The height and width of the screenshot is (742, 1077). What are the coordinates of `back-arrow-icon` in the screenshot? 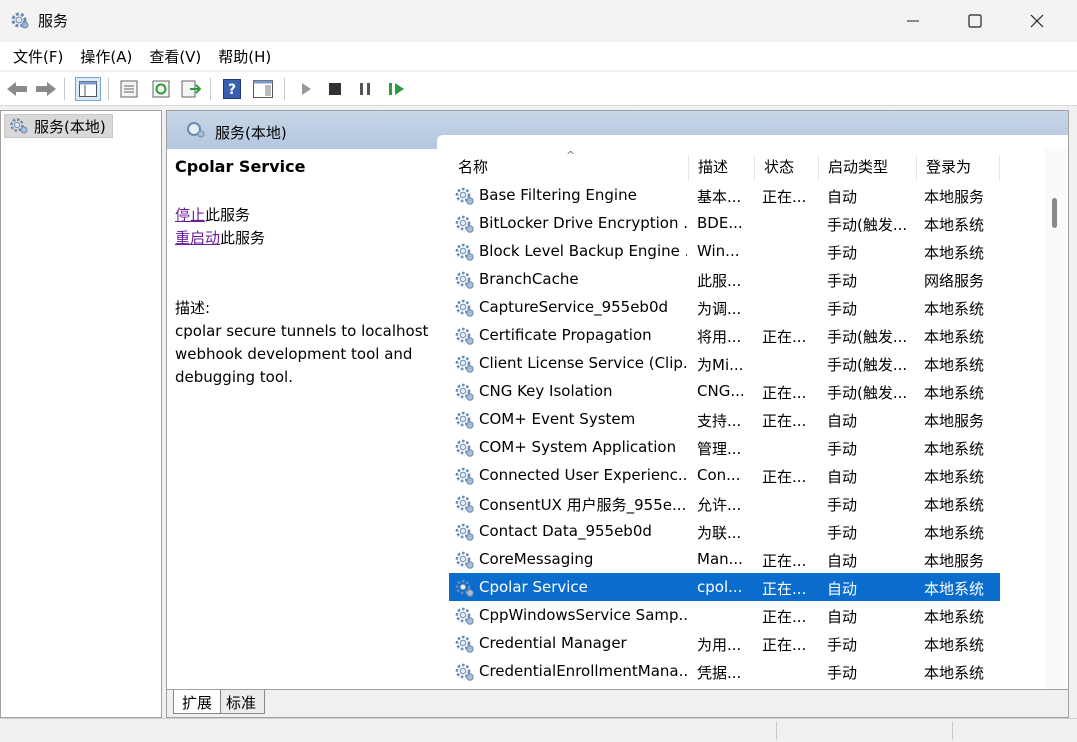 It's located at (17, 89).